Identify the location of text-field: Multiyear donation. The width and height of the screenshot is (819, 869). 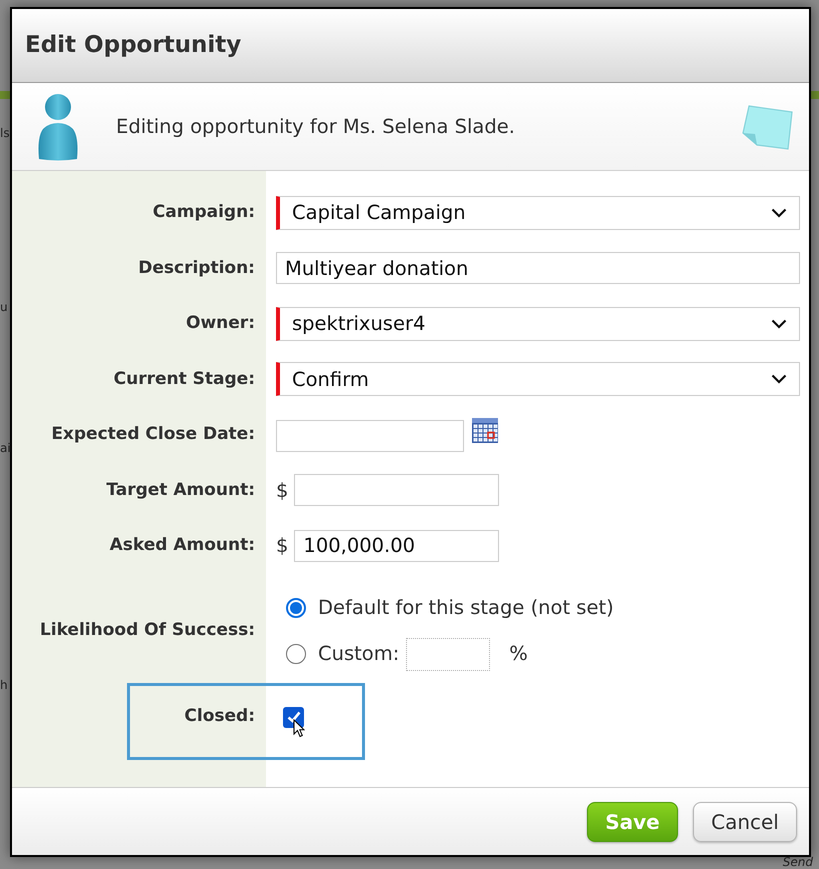
(538, 268).